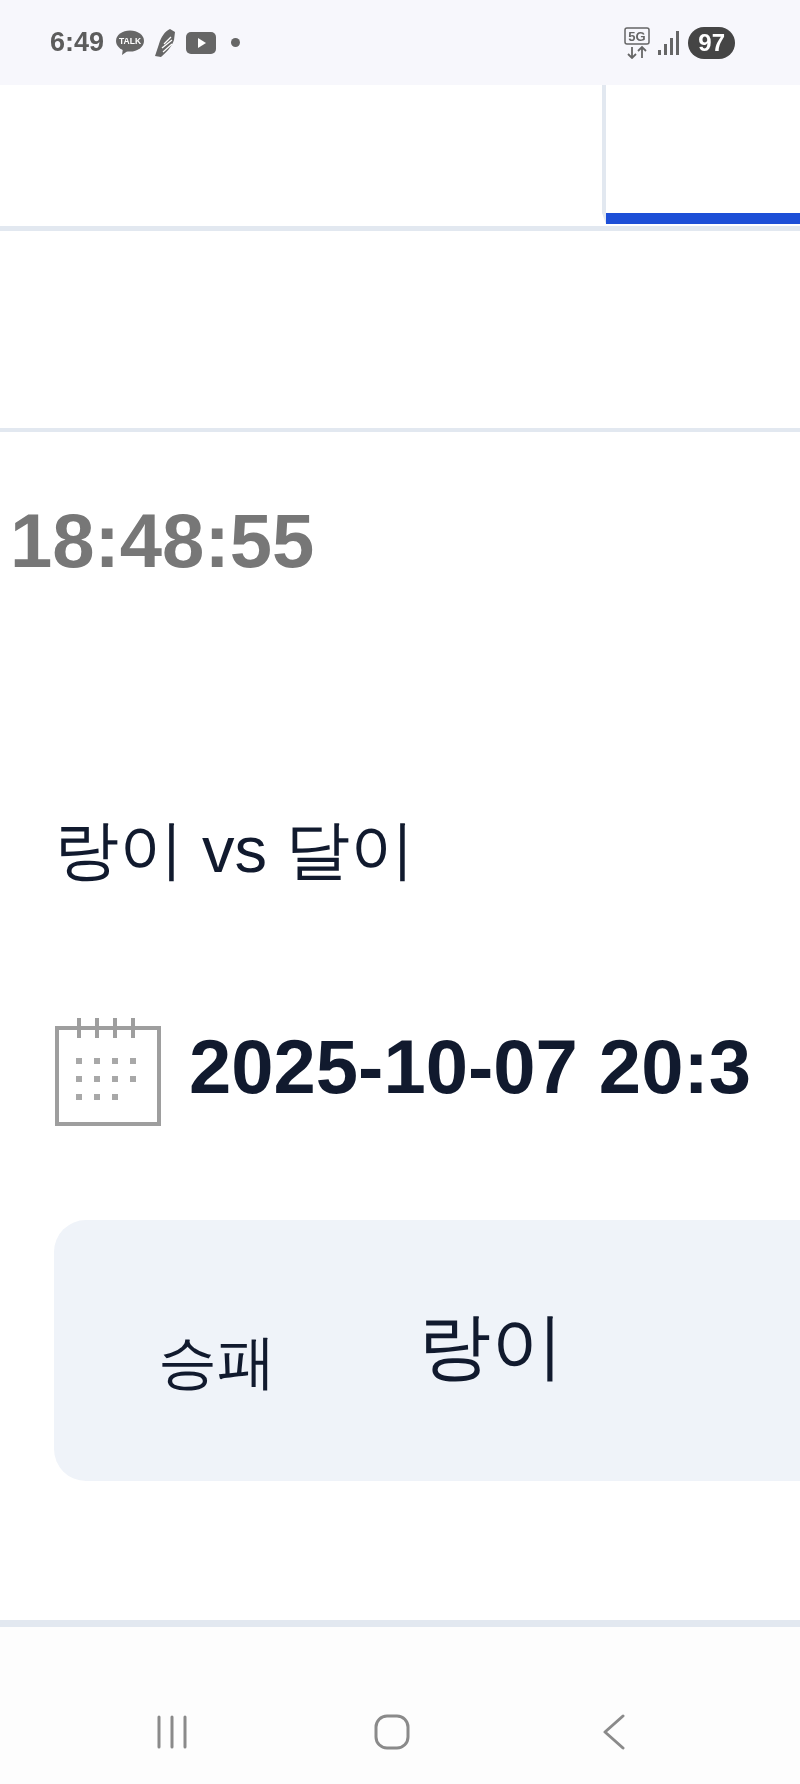  Describe the element at coordinates (491, 1345) in the screenshot. I see `result-value: 랑이` at that location.